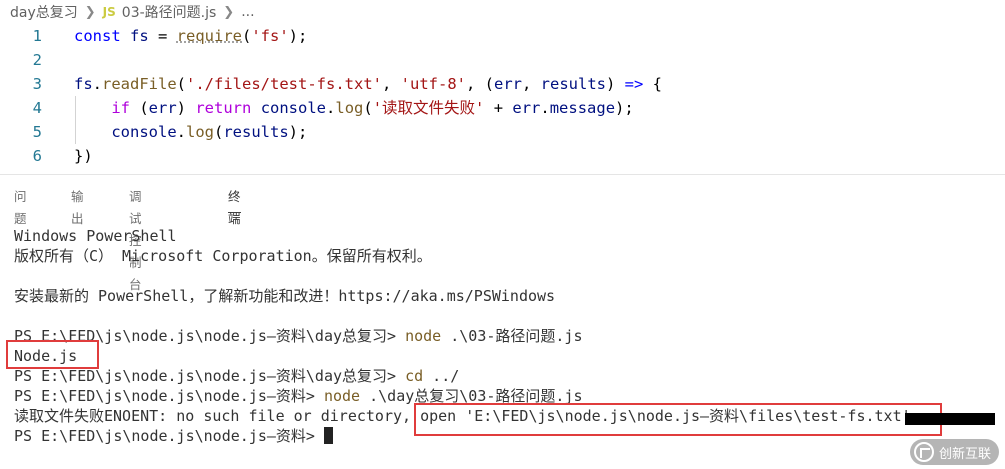 The image size is (1005, 469). I want to click on code-token: '读取文件失败', so click(428, 108).